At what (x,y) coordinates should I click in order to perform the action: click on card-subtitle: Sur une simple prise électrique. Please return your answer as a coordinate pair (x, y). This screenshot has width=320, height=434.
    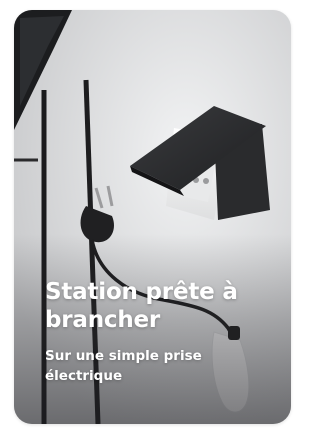
    Looking at the image, I should click on (123, 366).